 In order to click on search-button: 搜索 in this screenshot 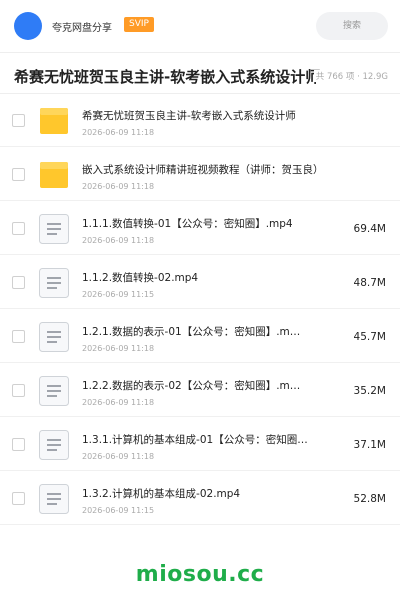, I will do `click(352, 26)`.